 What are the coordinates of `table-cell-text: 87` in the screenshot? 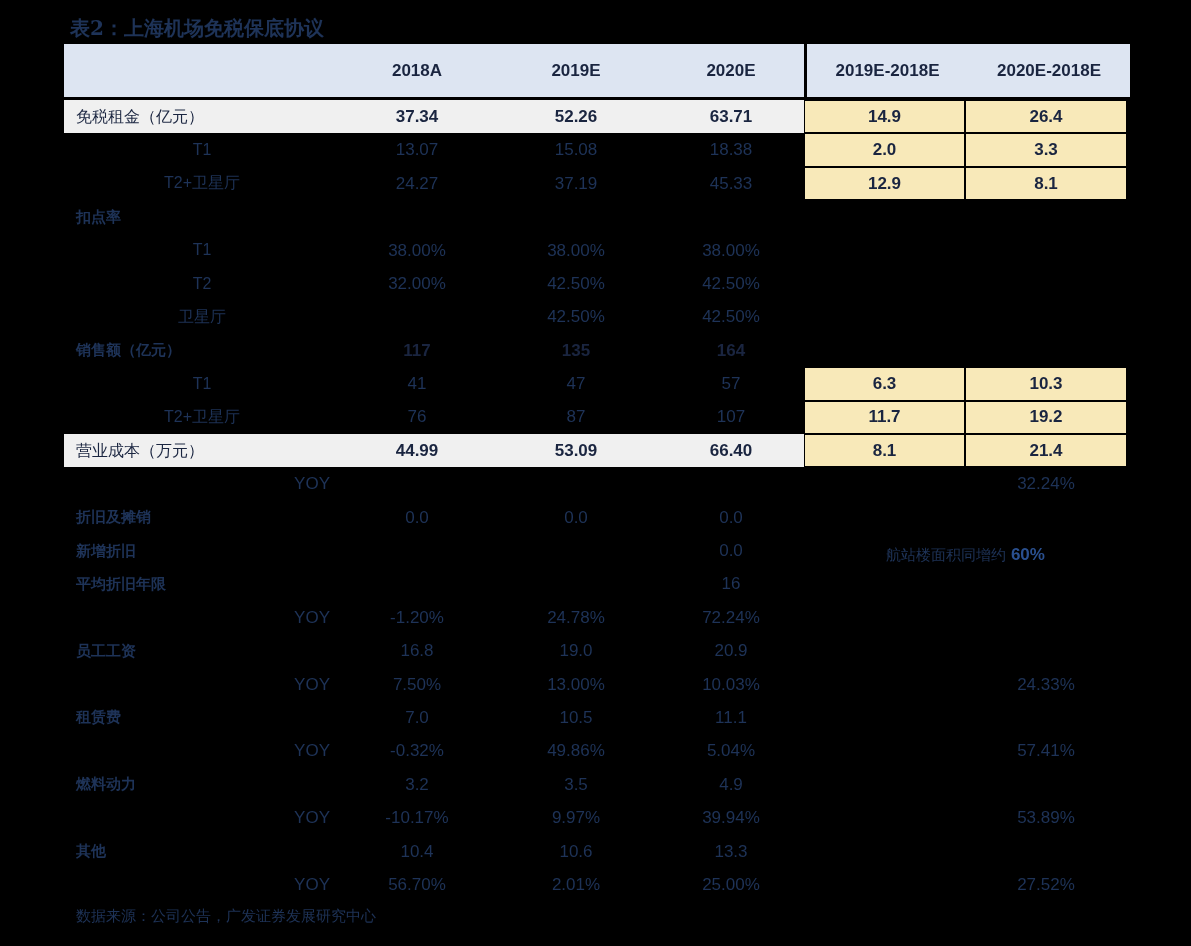 It's located at (576, 417).